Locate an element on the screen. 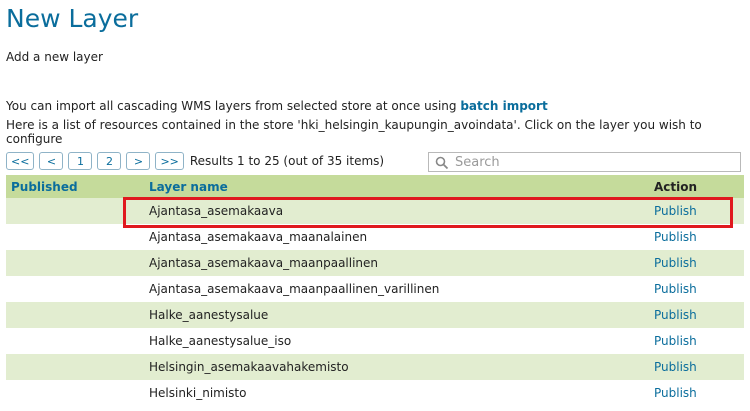 Image resolution: width=750 pixels, height=411 pixels. first-page-button: << is located at coordinates (20, 161).